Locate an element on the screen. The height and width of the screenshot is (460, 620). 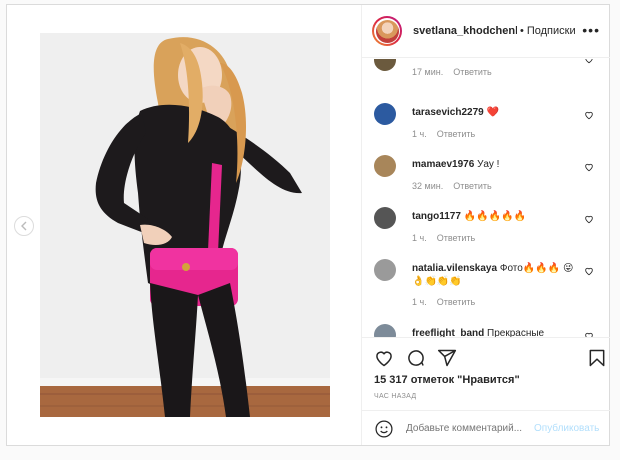
comment-text: 🔥🔥🔥🔥🔥 is located at coordinates (494, 216).